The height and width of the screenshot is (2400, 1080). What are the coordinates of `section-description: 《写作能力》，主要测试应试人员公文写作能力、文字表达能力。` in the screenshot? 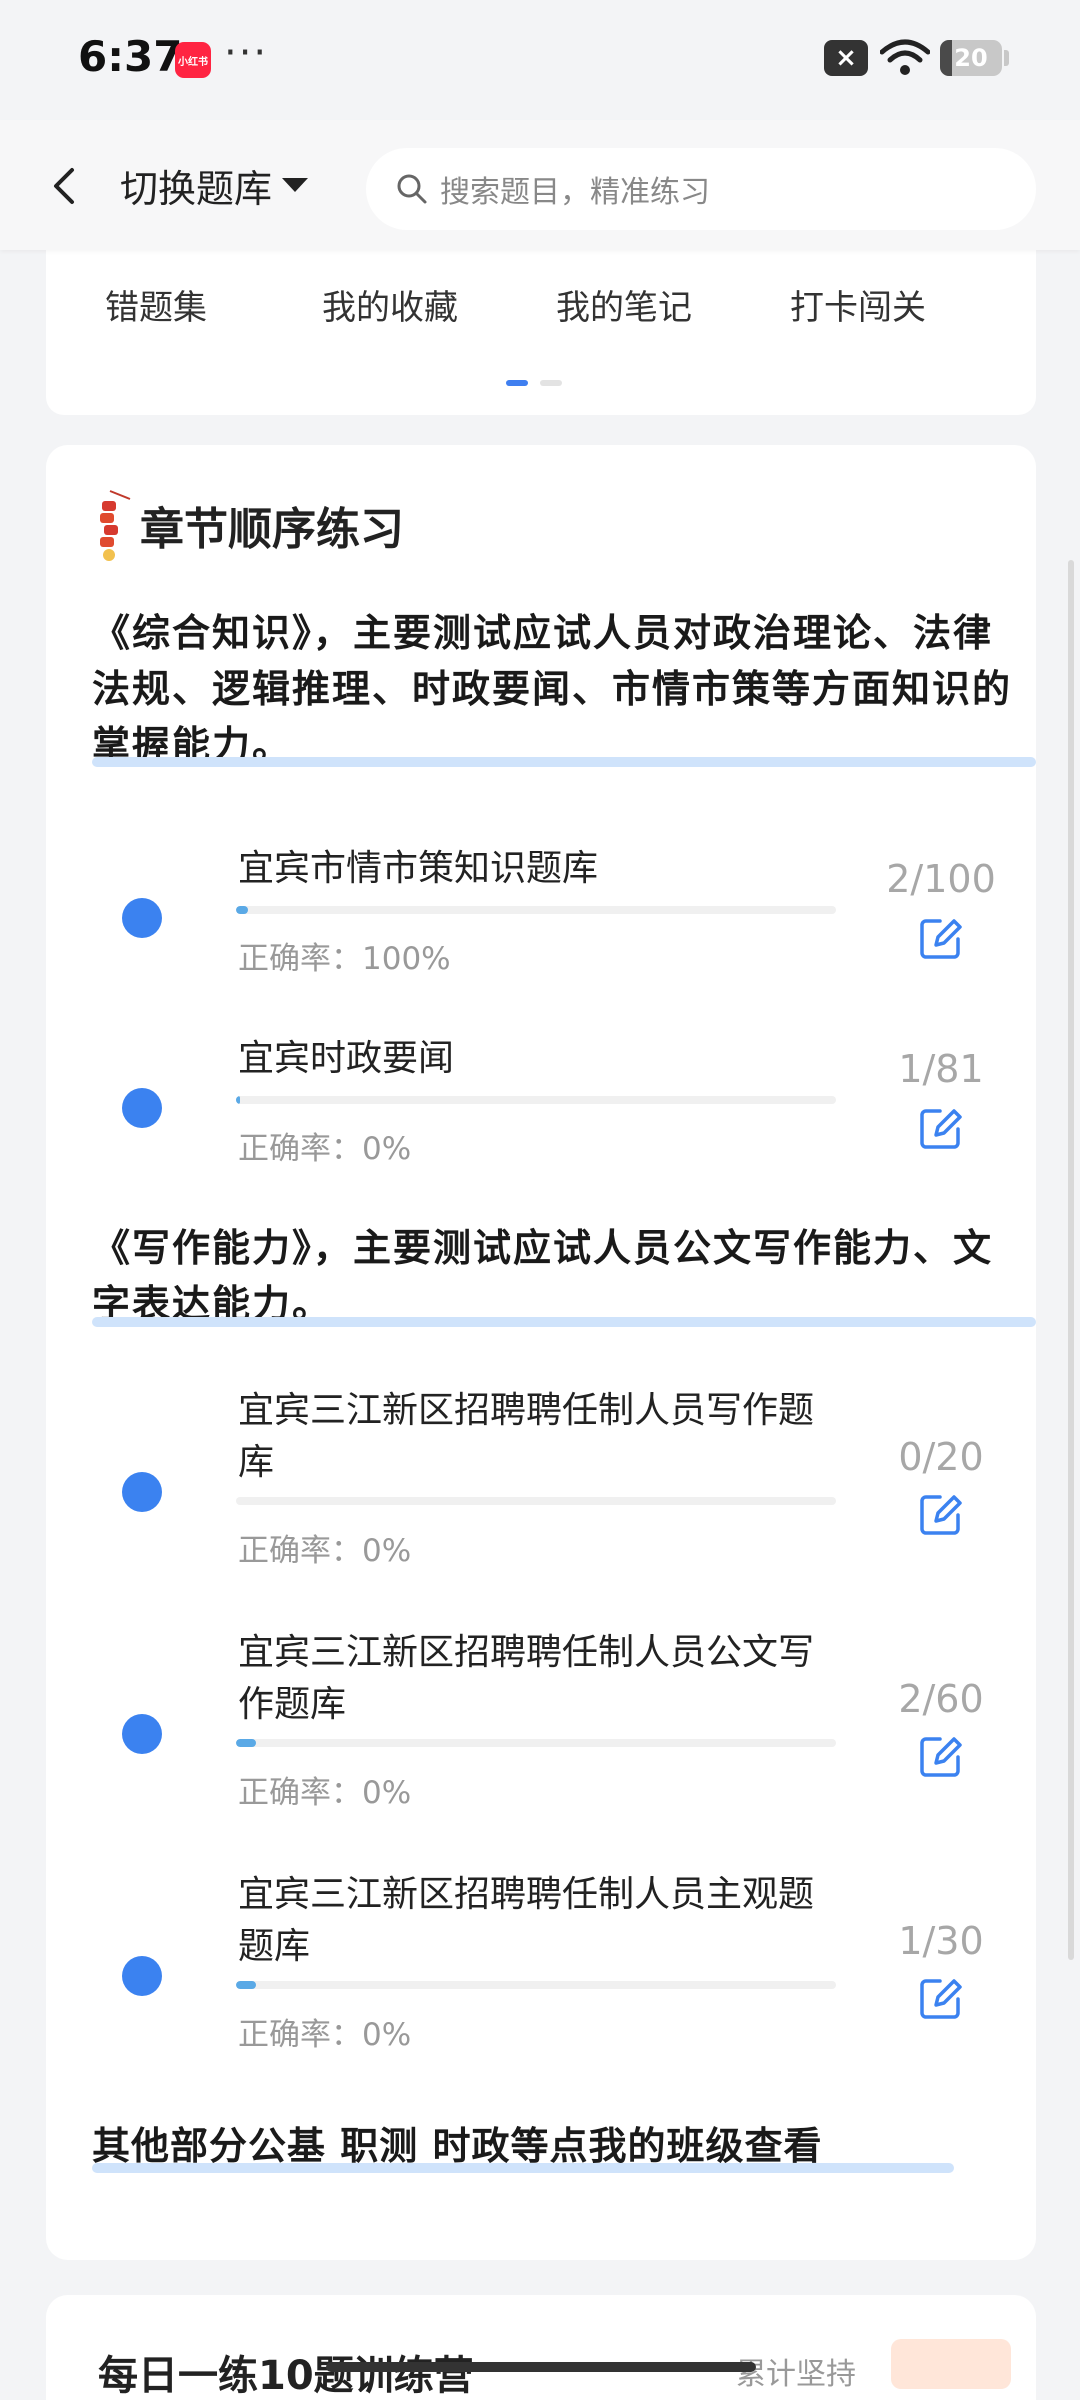 It's located at (543, 1276).